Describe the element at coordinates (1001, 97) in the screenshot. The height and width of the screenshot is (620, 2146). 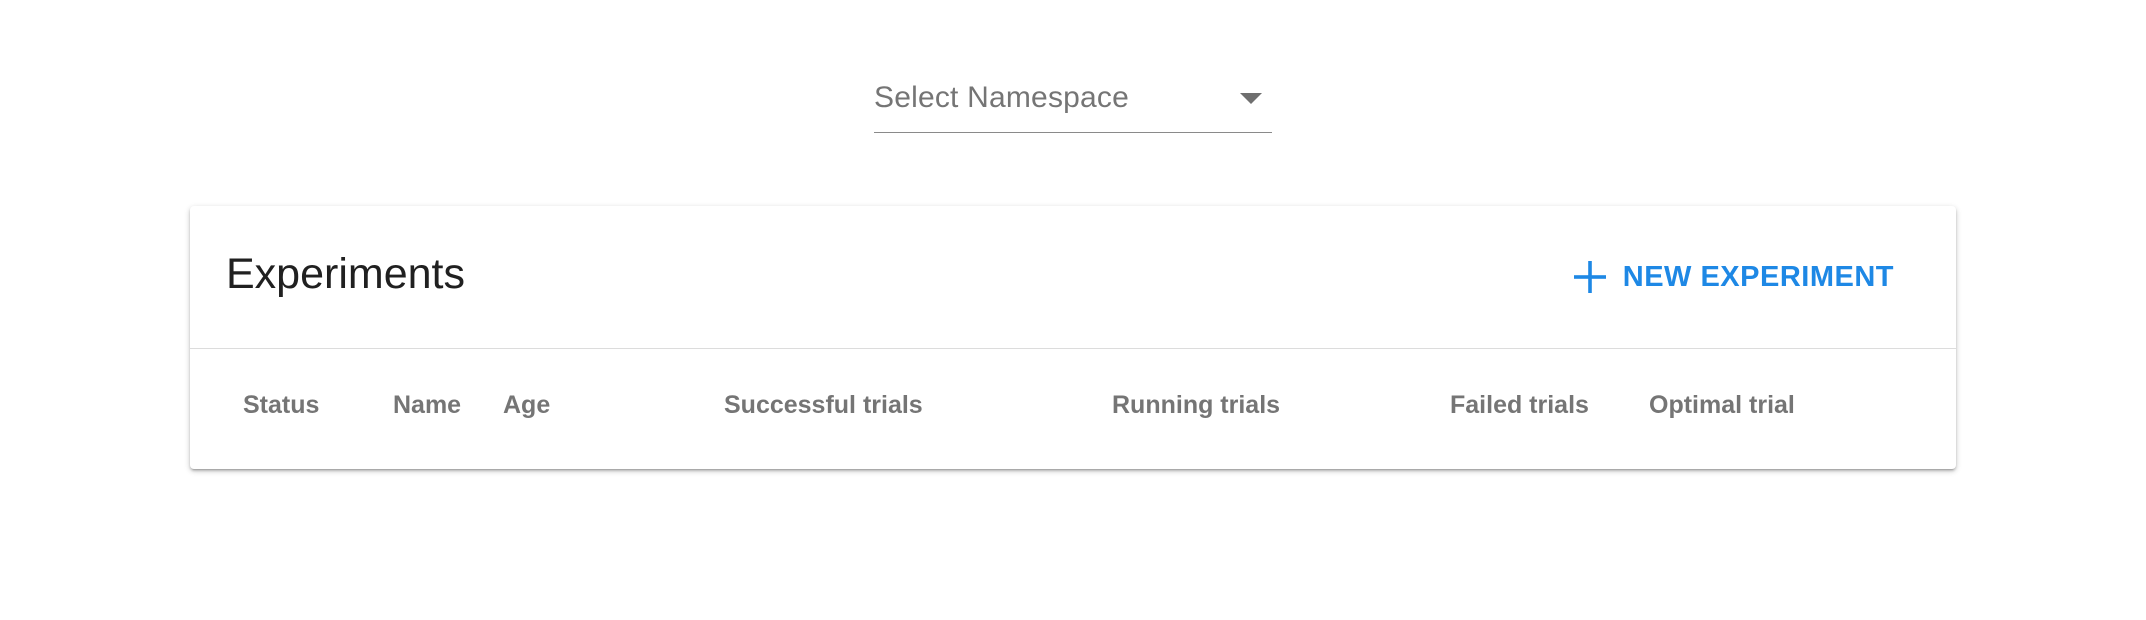
I see `namespace-select-placeholder: Select Namespace` at that location.